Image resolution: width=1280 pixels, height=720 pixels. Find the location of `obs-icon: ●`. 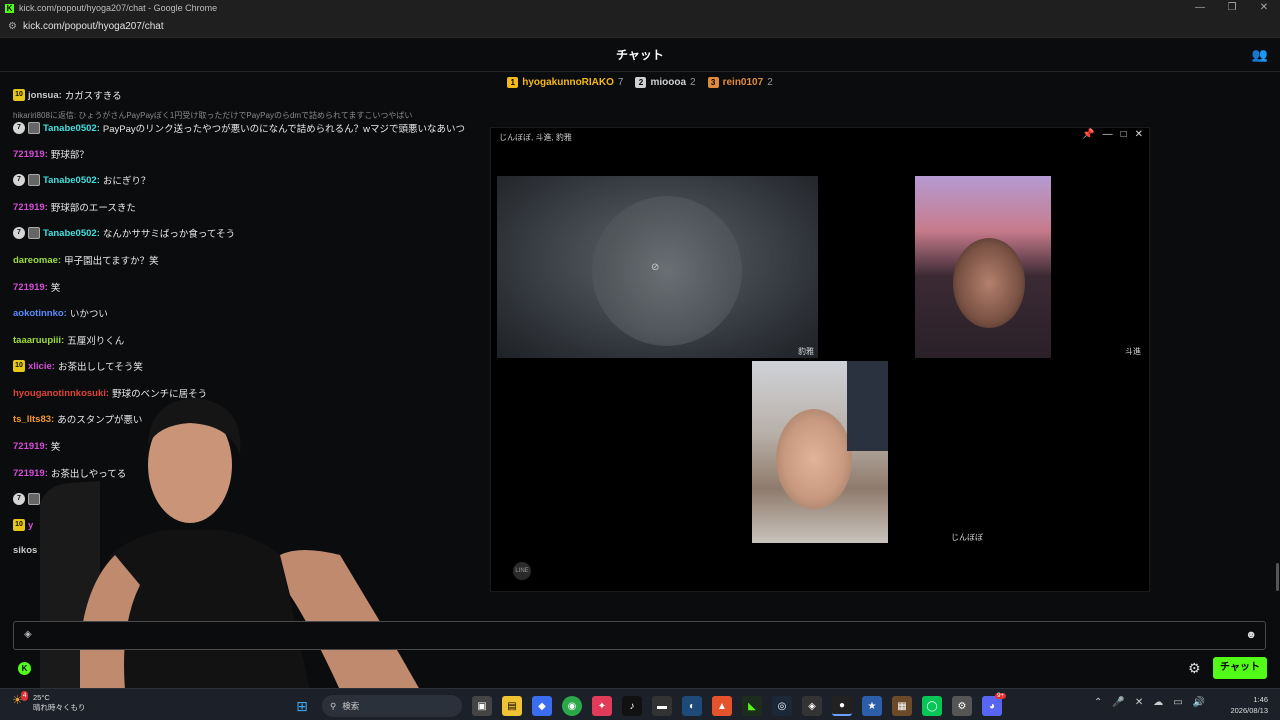

obs-icon: ● is located at coordinates (842, 706).